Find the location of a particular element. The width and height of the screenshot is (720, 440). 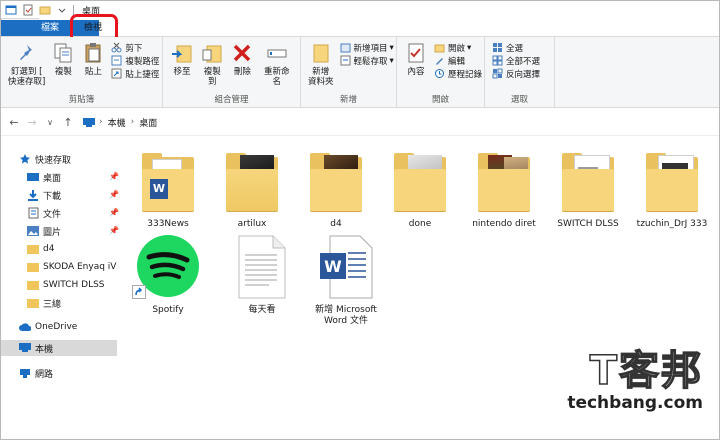

nav-network: 網路 is located at coordinates (36, 373).